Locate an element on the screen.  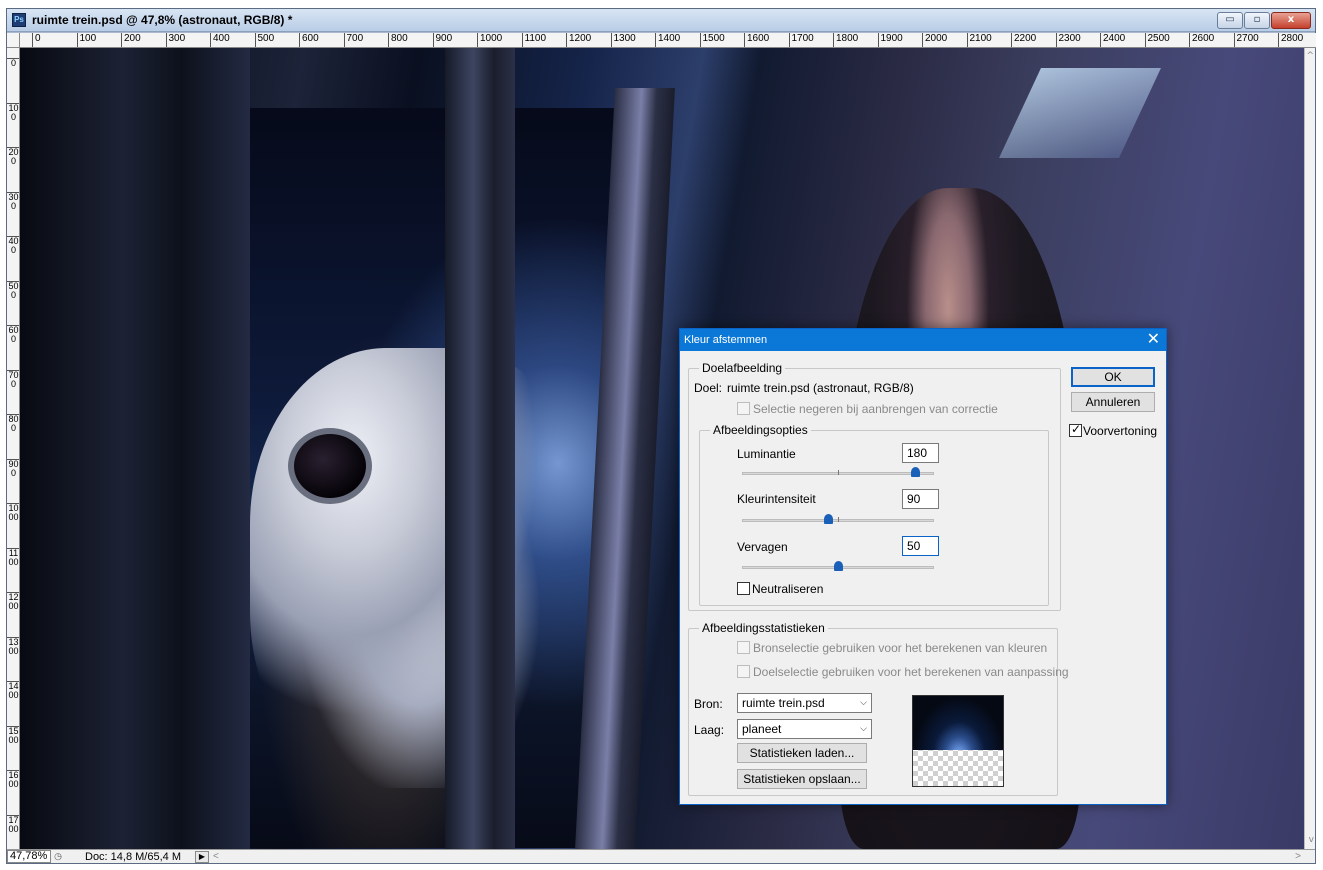
scroll-right-arrow-icon: > is located at coordinates (1298, 856).